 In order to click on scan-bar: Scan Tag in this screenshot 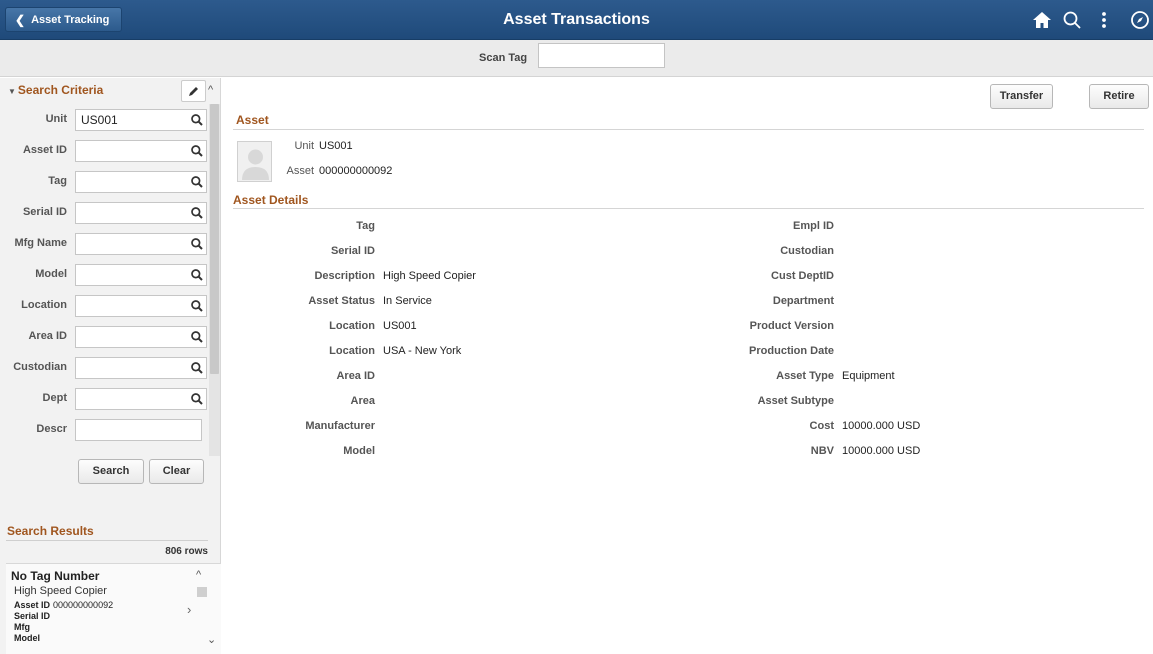, I will do `click(576, 58)`.